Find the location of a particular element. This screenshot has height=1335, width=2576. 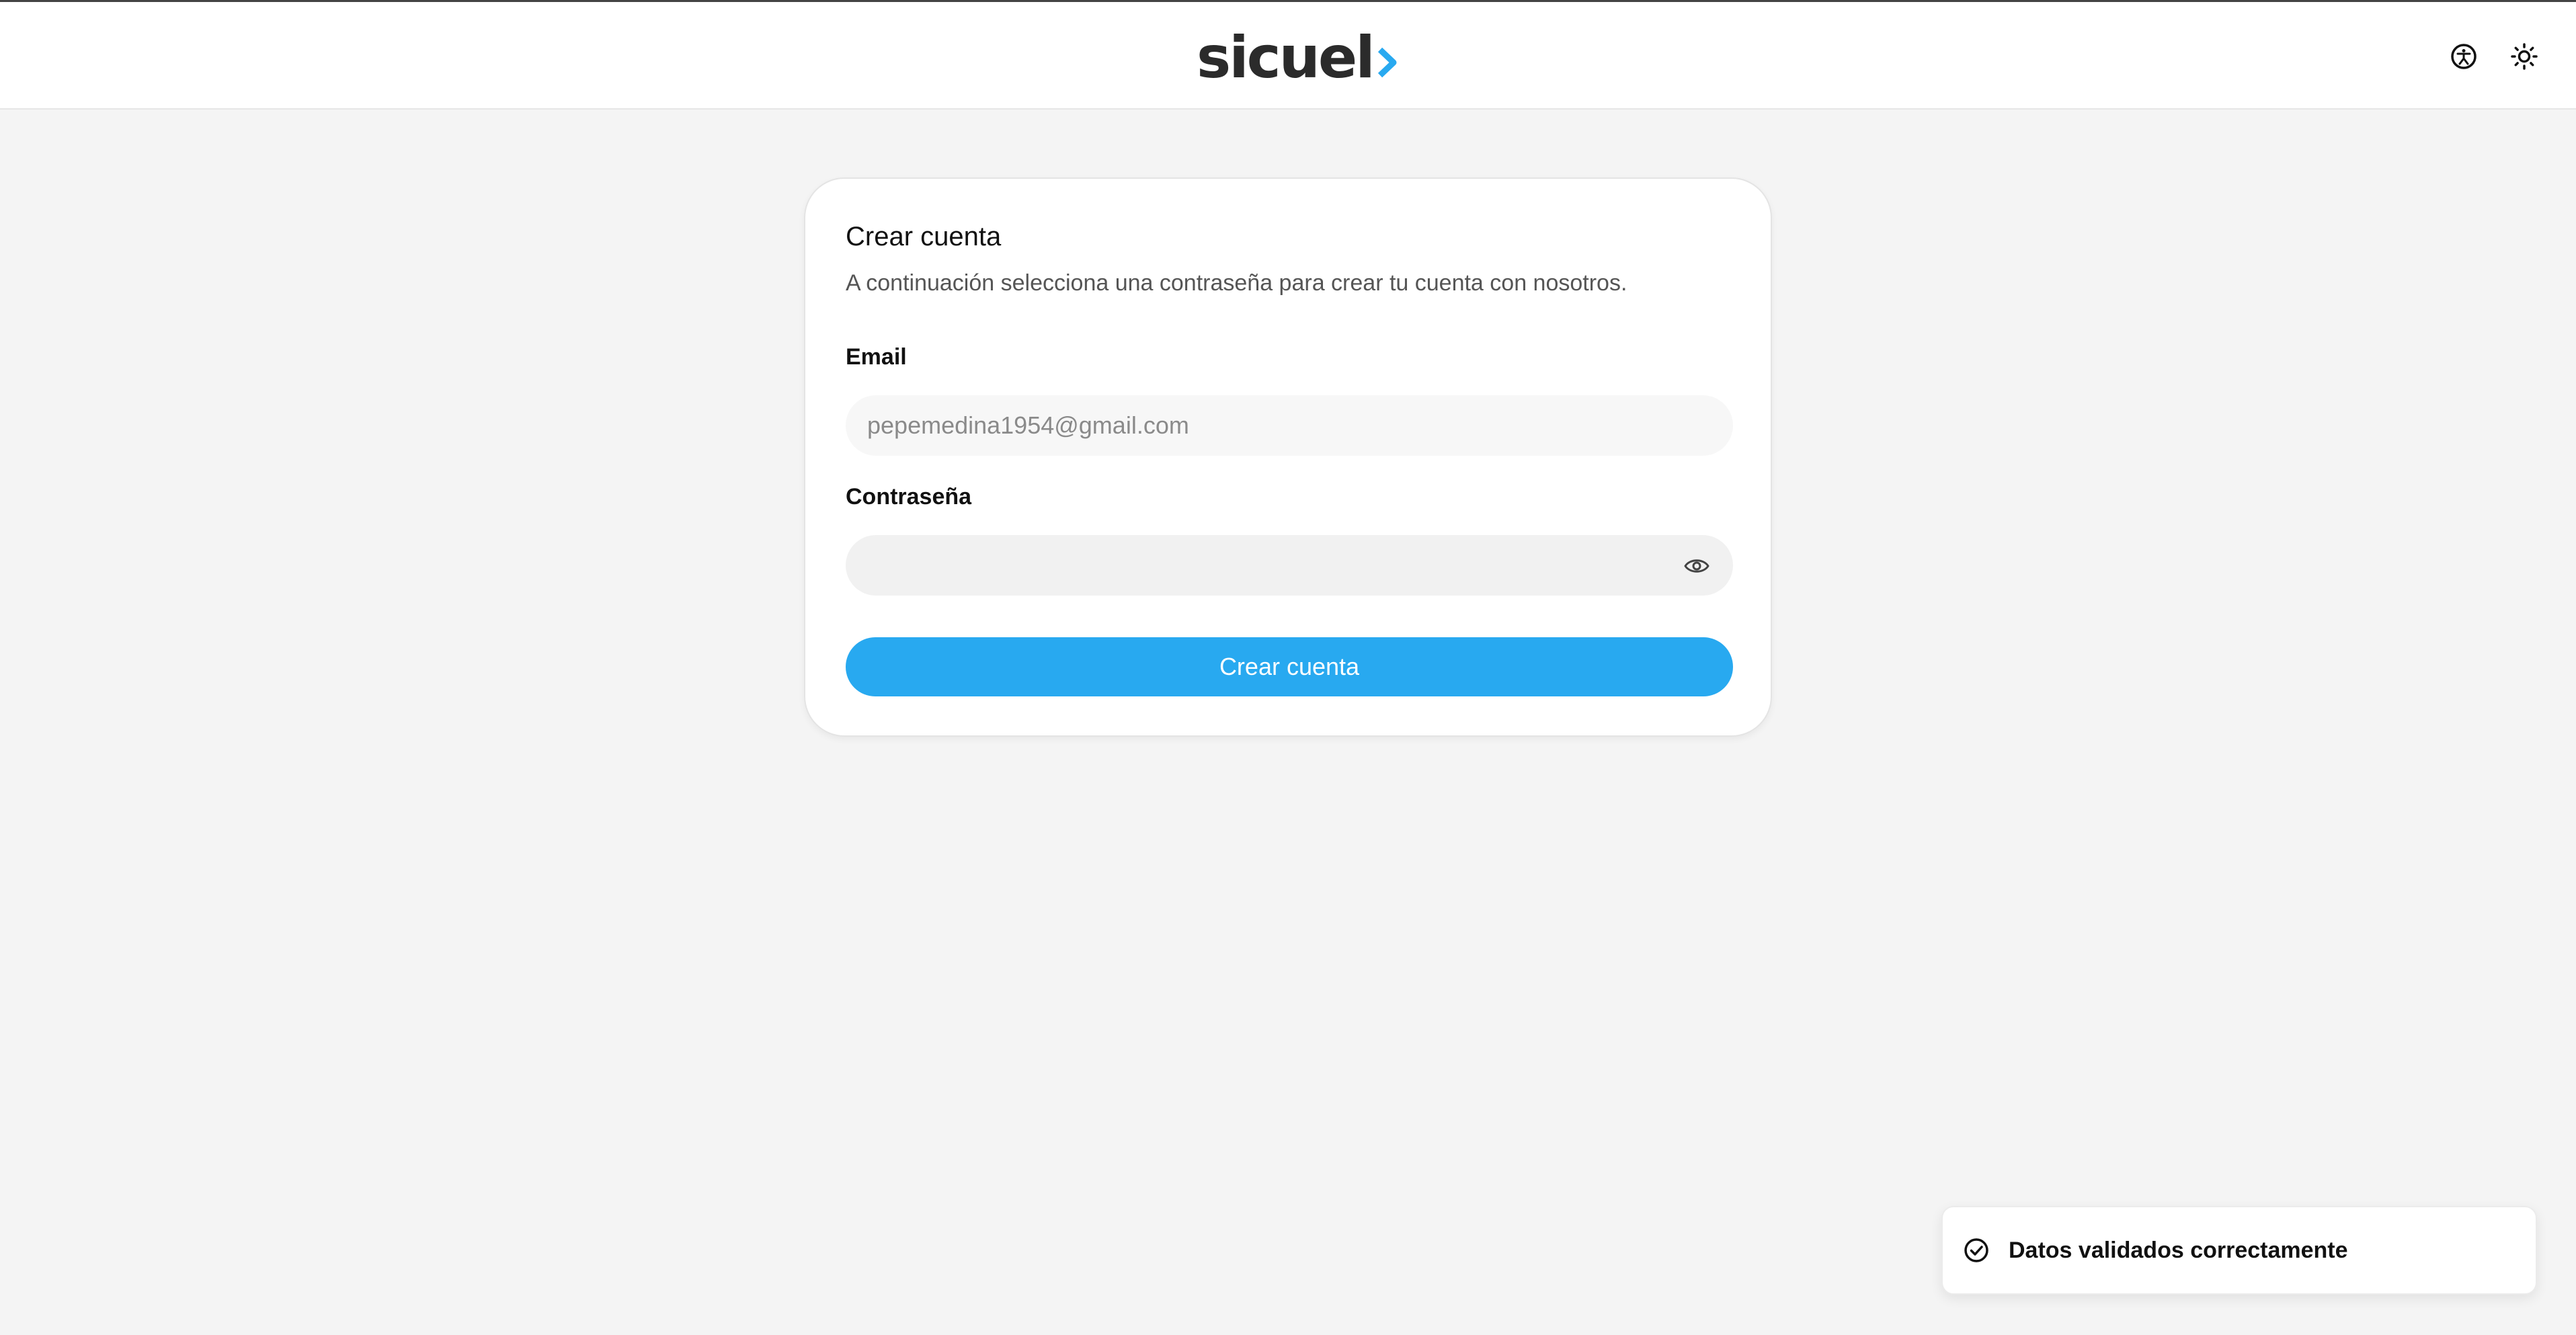

create-account-button: Crear cuenta is located at coordinates (1289, 666).